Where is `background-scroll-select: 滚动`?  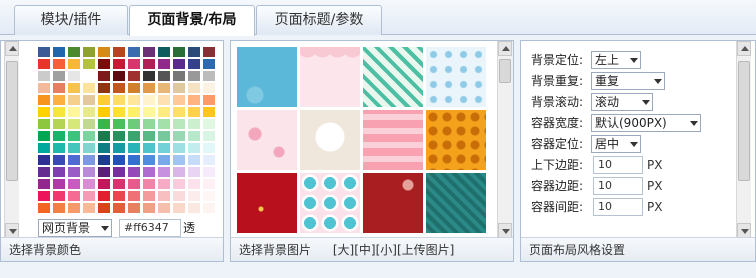
background-scroll-select: 滚动 is located at coordinates (622, 102).